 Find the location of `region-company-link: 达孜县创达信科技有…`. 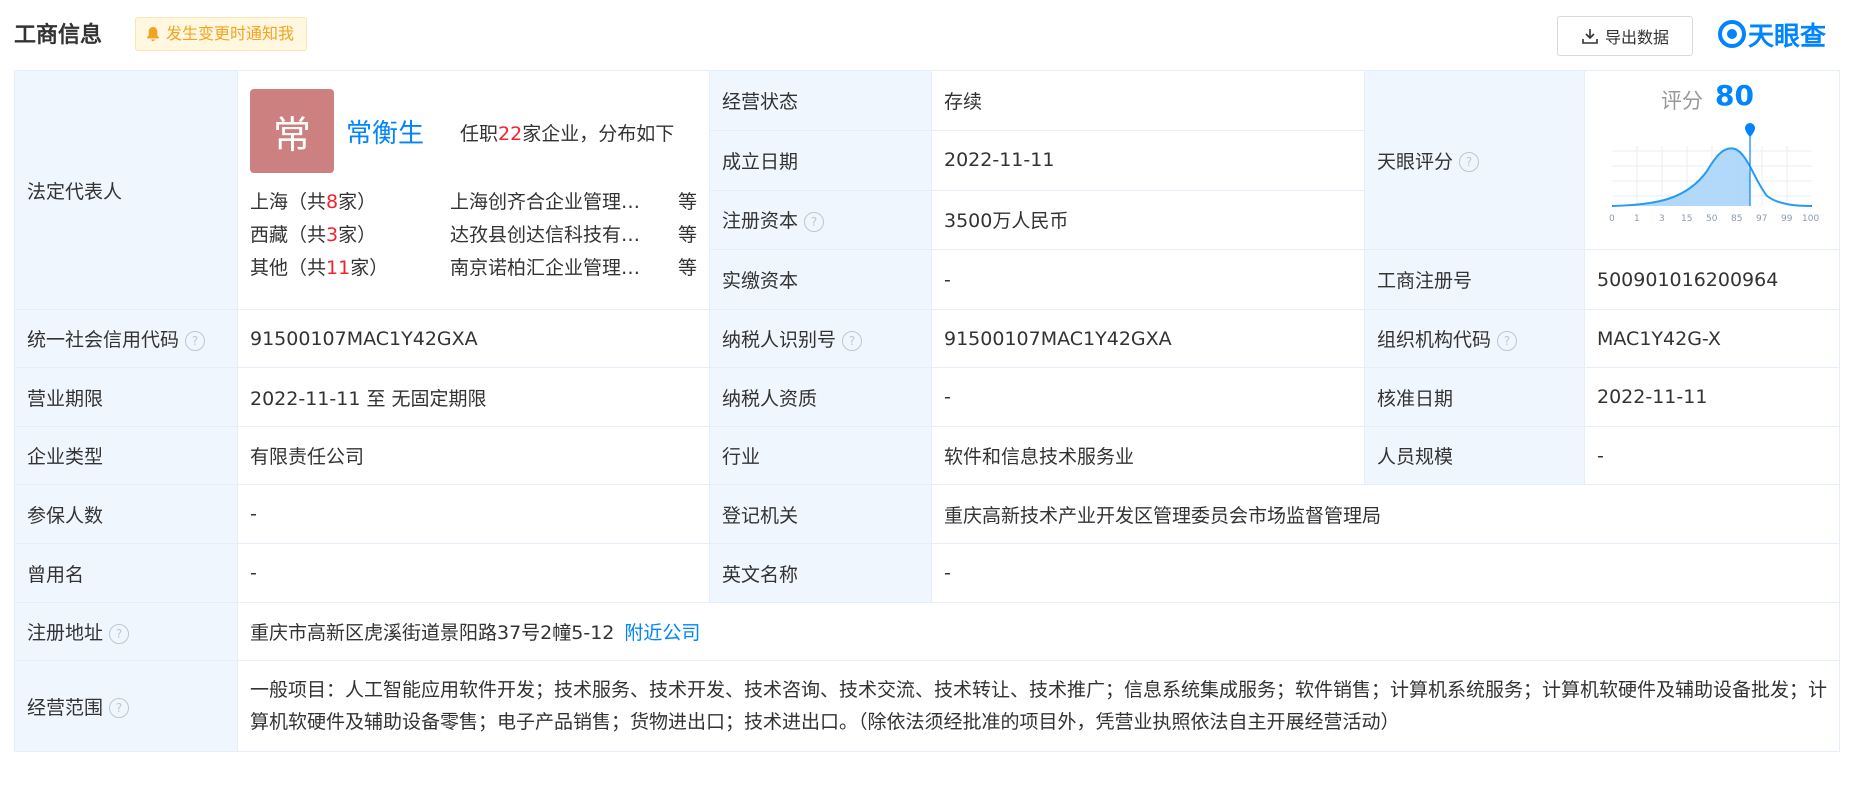

region-company-link: 达孜县创达信科技有… is located at coordinates (555, 233).